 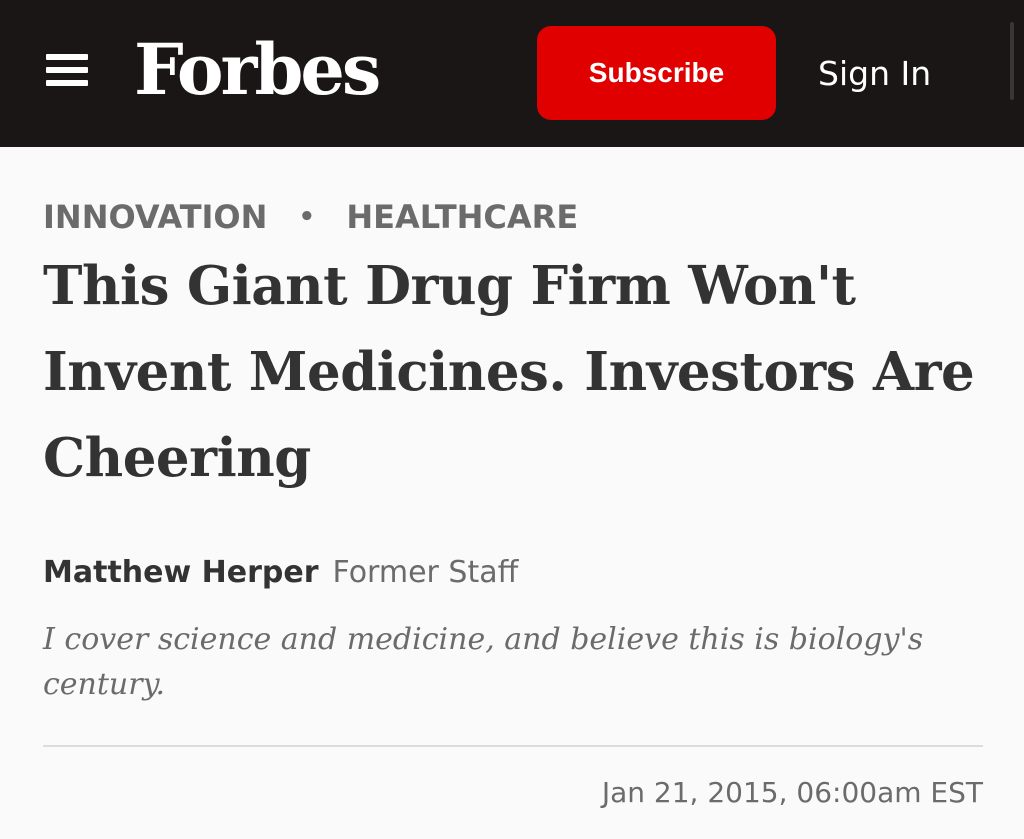 What do you see at coordinates (462, 217) in the screenshot?
I see `category-link-healthcare: HEALTHCARE` at bounding box center [462, 217].